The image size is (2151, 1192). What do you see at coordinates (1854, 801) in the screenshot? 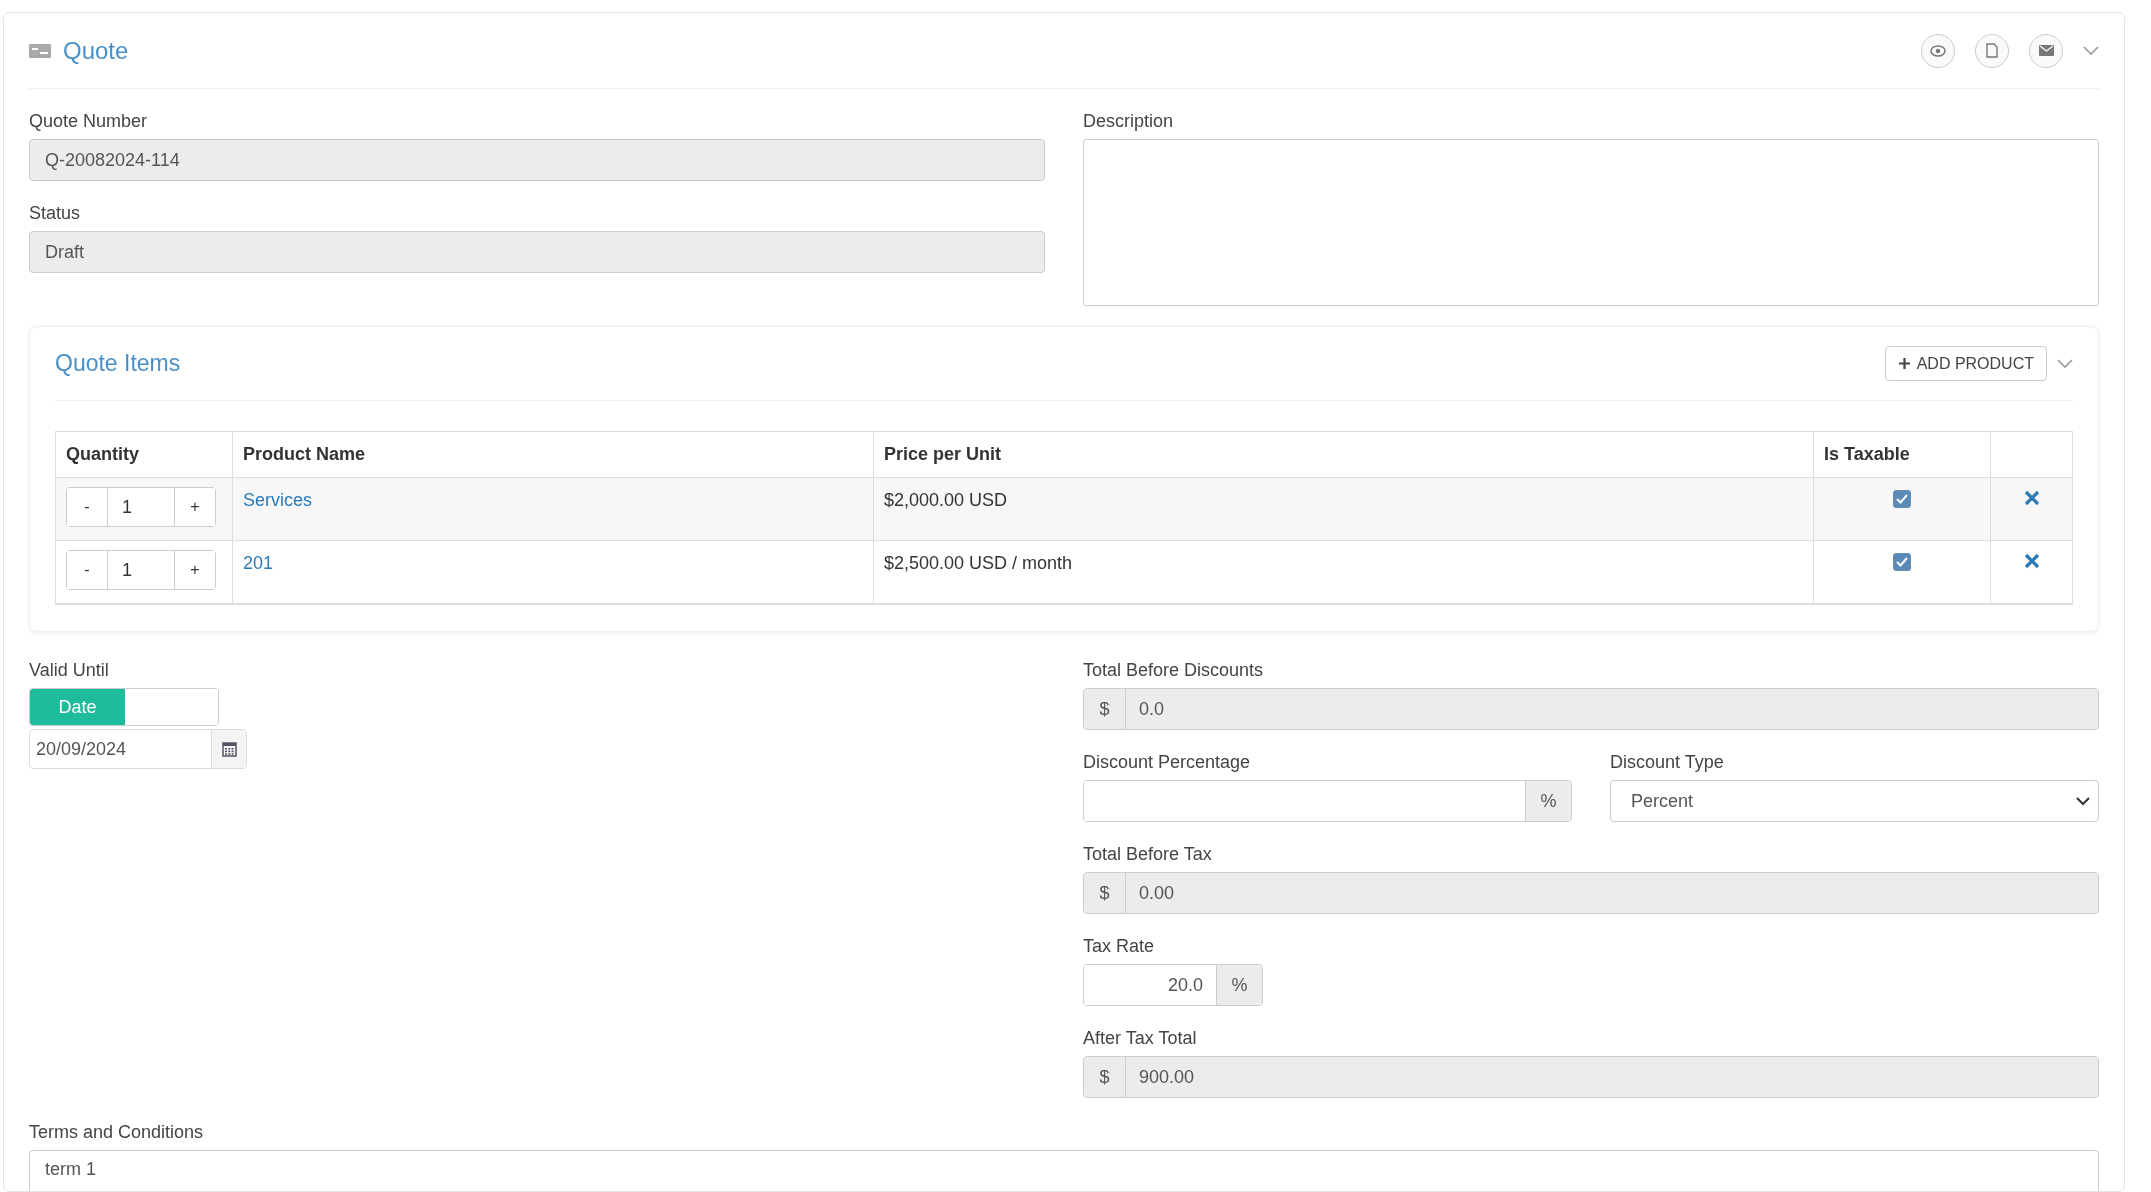
I see `discount-type-select: Percent` at bounding box center [1854, 801].